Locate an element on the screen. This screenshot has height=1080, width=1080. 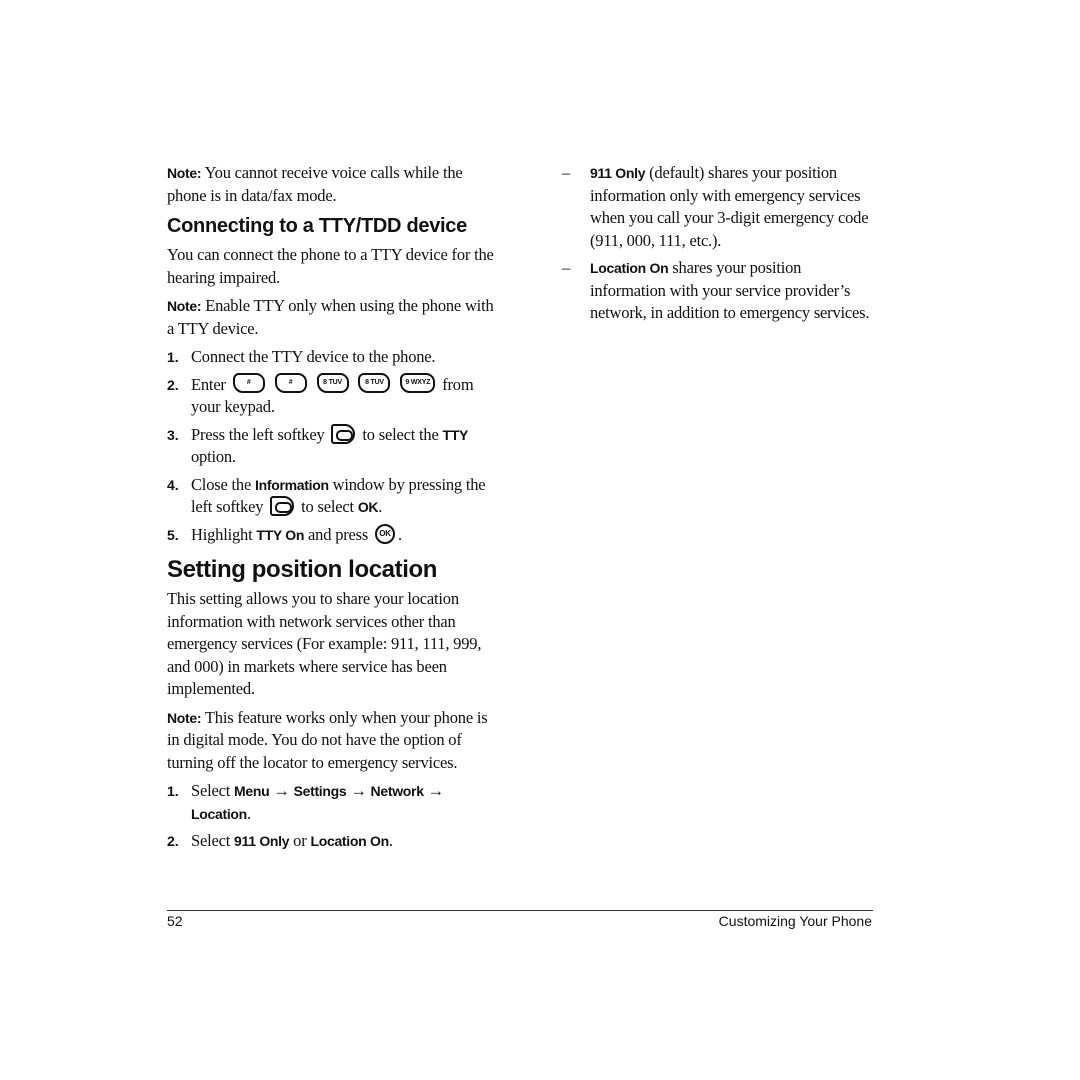
option-911-only: 911 Only is located at coordinates (262, 841).